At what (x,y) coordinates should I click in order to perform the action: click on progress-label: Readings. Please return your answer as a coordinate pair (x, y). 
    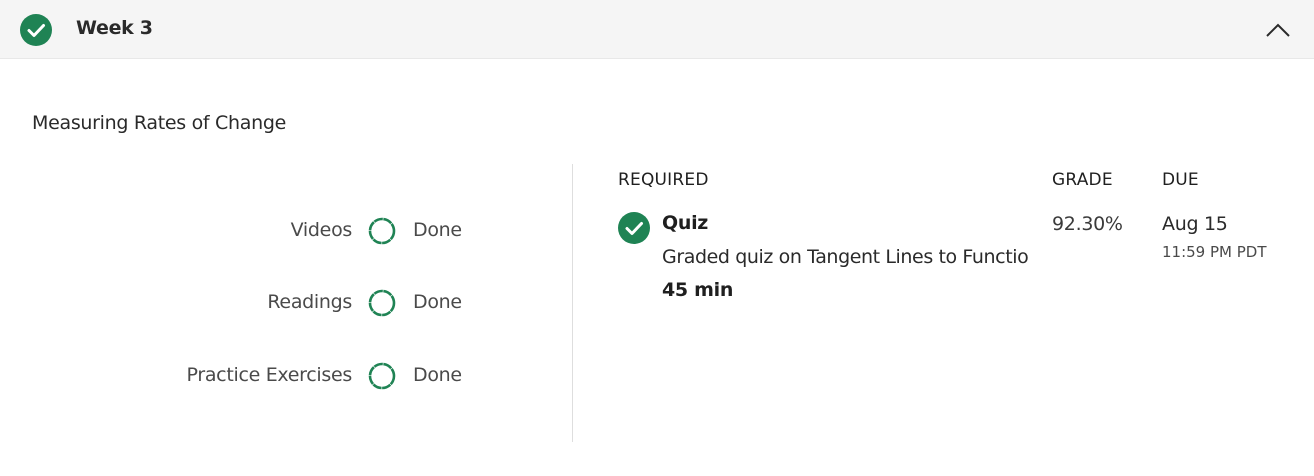
    Looking at the image, I should click on (309, 302).